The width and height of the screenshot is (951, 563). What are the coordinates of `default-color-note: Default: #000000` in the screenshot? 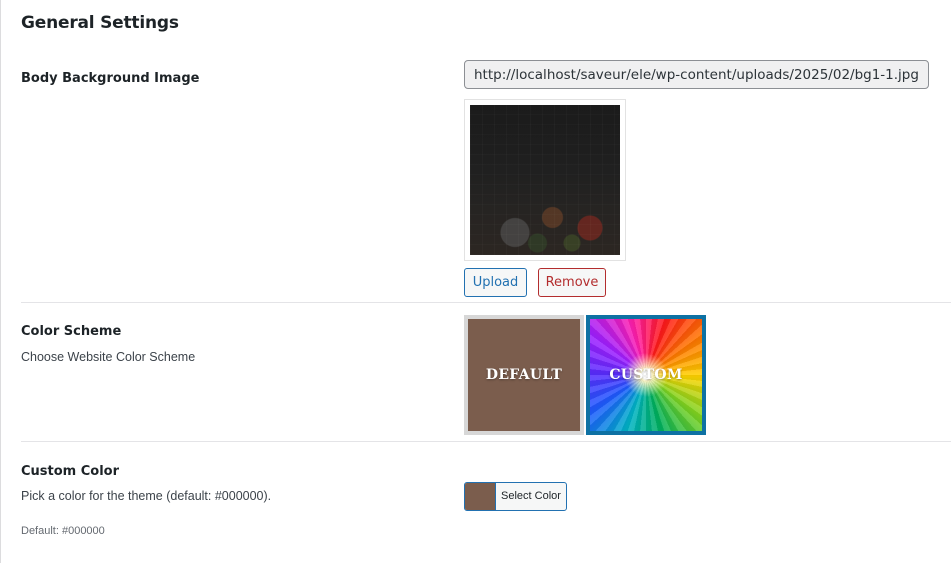 It's located at (63, 531).